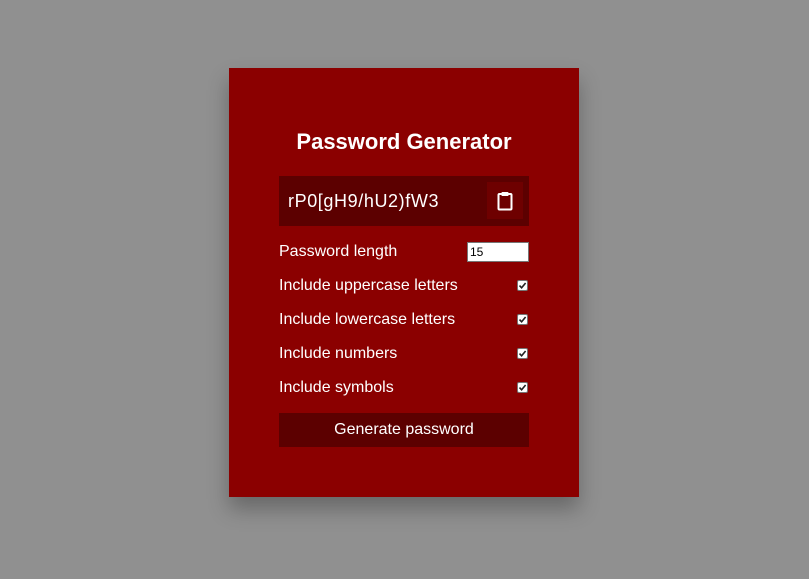  I want to click on setting-symbols: Include symbols, so click(404, 388).